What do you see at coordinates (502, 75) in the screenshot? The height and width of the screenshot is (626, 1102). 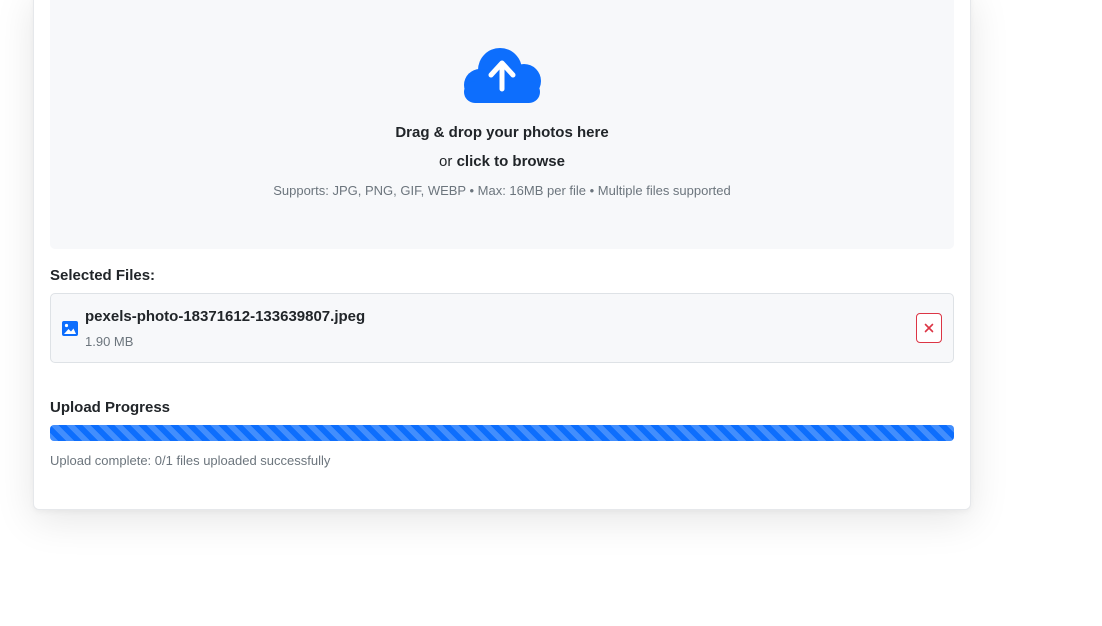 I see `cloud-upload-icon` at bounding box center [502, 75].